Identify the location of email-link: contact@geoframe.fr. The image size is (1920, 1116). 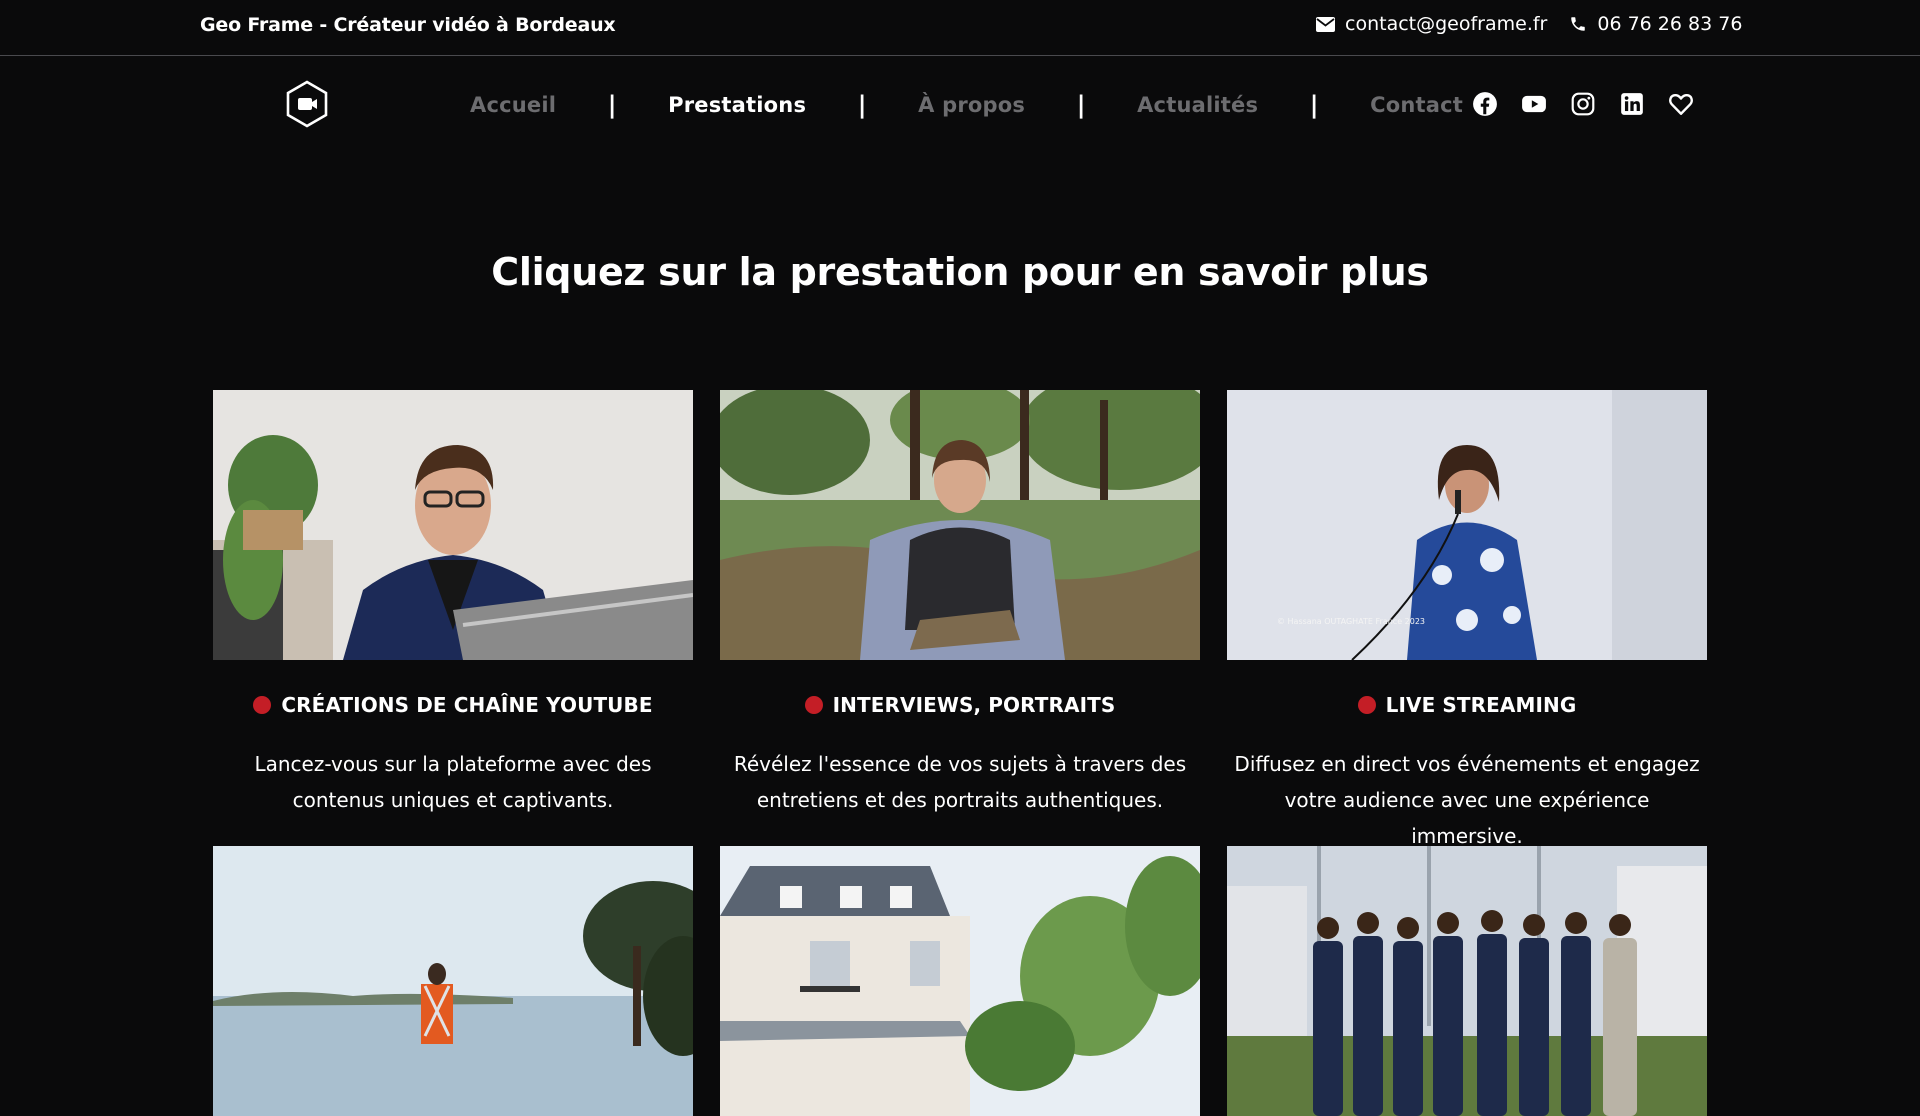
(1431, 24).